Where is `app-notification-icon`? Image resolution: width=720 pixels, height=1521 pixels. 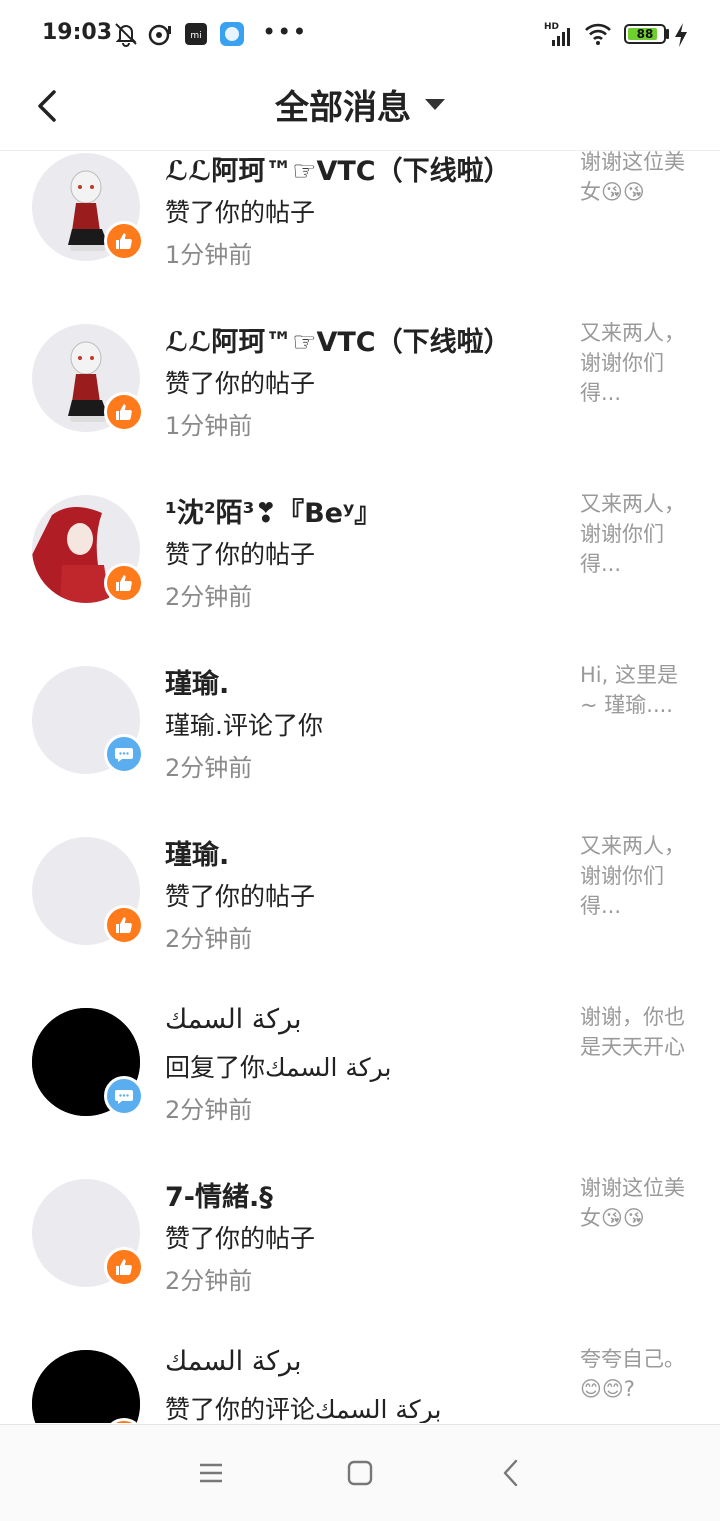 app-notification-icon is located at coordinates (232, 34).